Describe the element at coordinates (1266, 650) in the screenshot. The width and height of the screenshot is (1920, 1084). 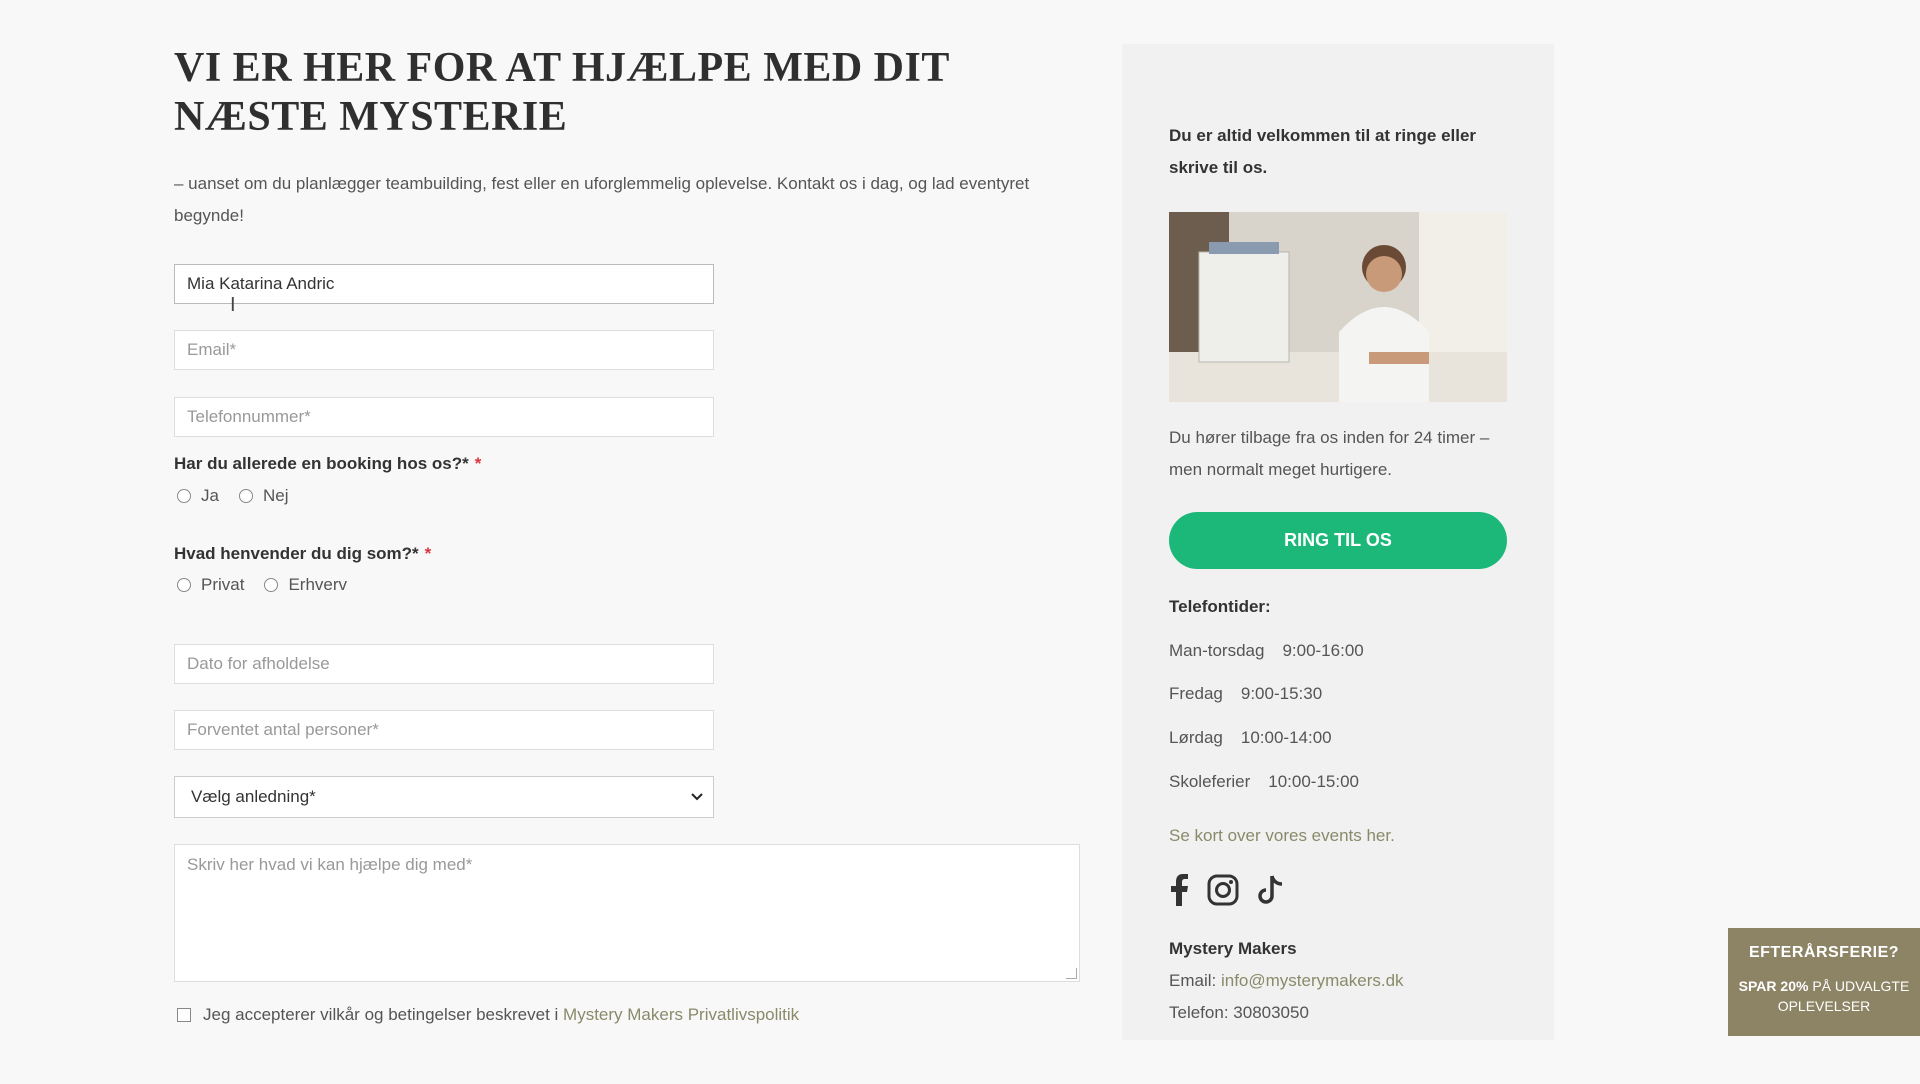
I see `hours-row: Man-torsdag 9:00-16:00` at that location.